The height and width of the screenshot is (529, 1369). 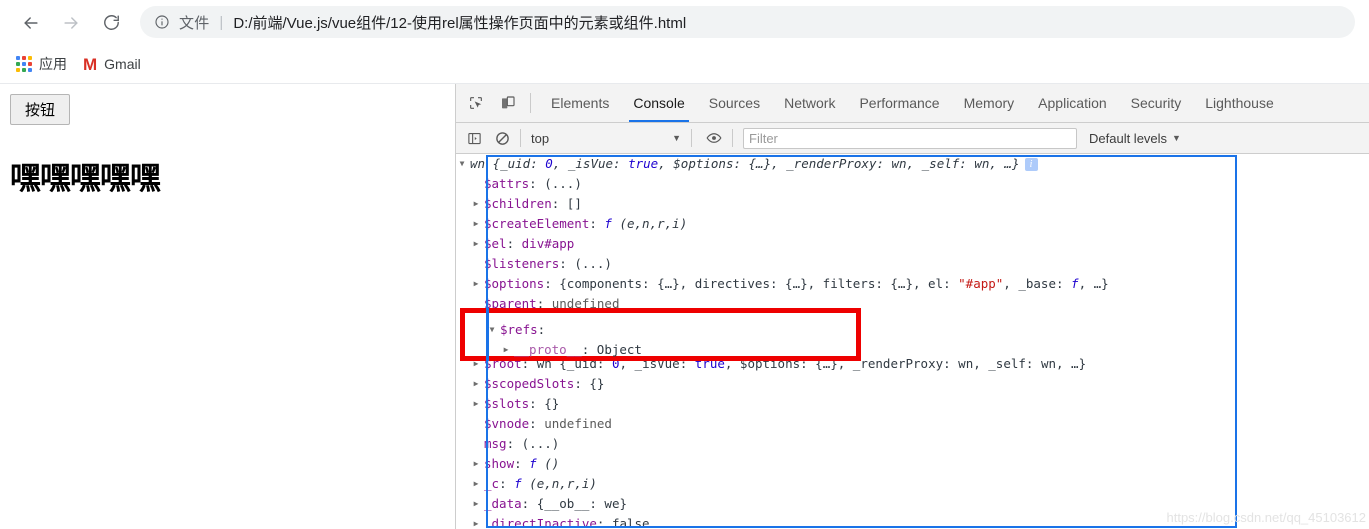 I want to click on log-level-selector: Default levels ▼, so click(x=1135, y=138).